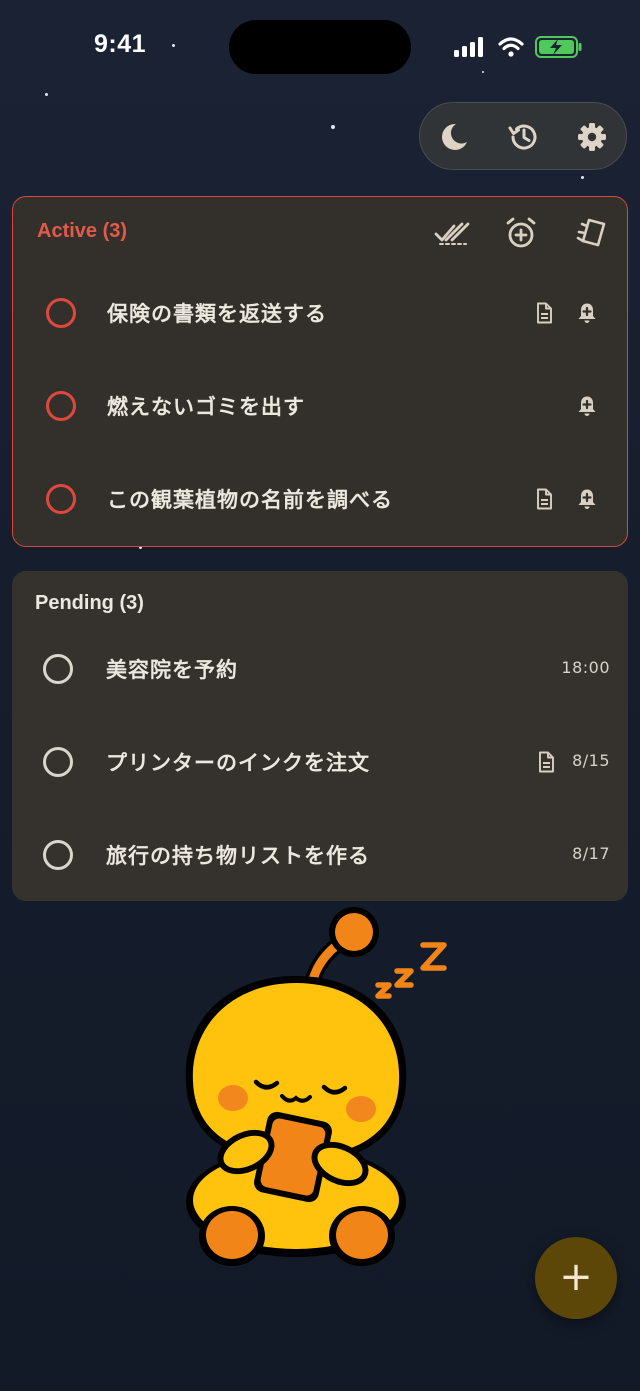  I want to click on top-toolbar, so click(523, 136).